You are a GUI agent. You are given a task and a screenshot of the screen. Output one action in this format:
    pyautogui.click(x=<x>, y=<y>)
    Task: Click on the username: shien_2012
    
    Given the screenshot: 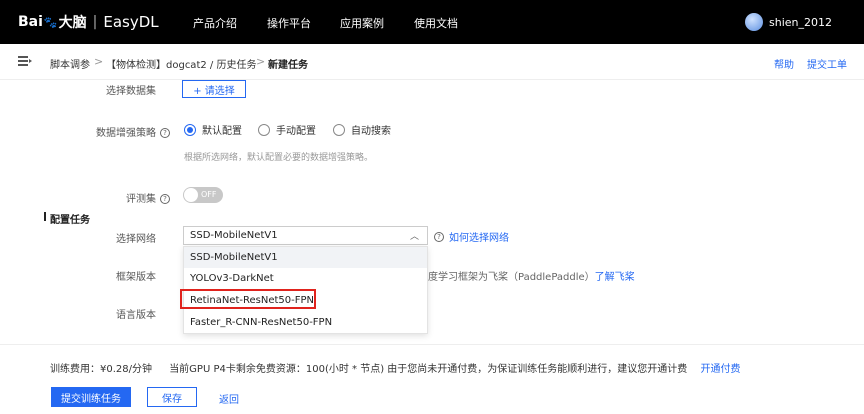 What is the action you would take?
    pyautogui.click(x=800, y=22)
    